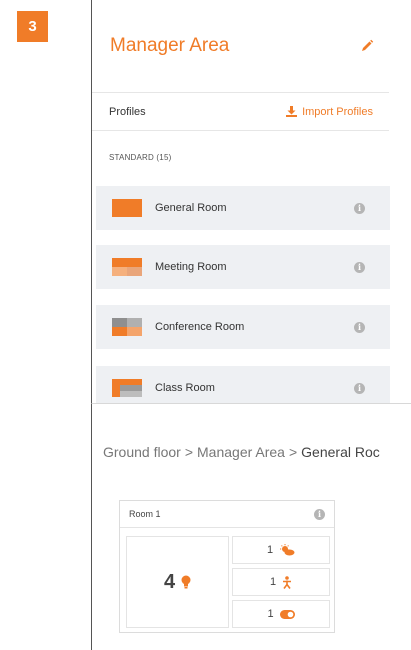  I want to click on profile-name: Meeting Room, so click(191, 267).